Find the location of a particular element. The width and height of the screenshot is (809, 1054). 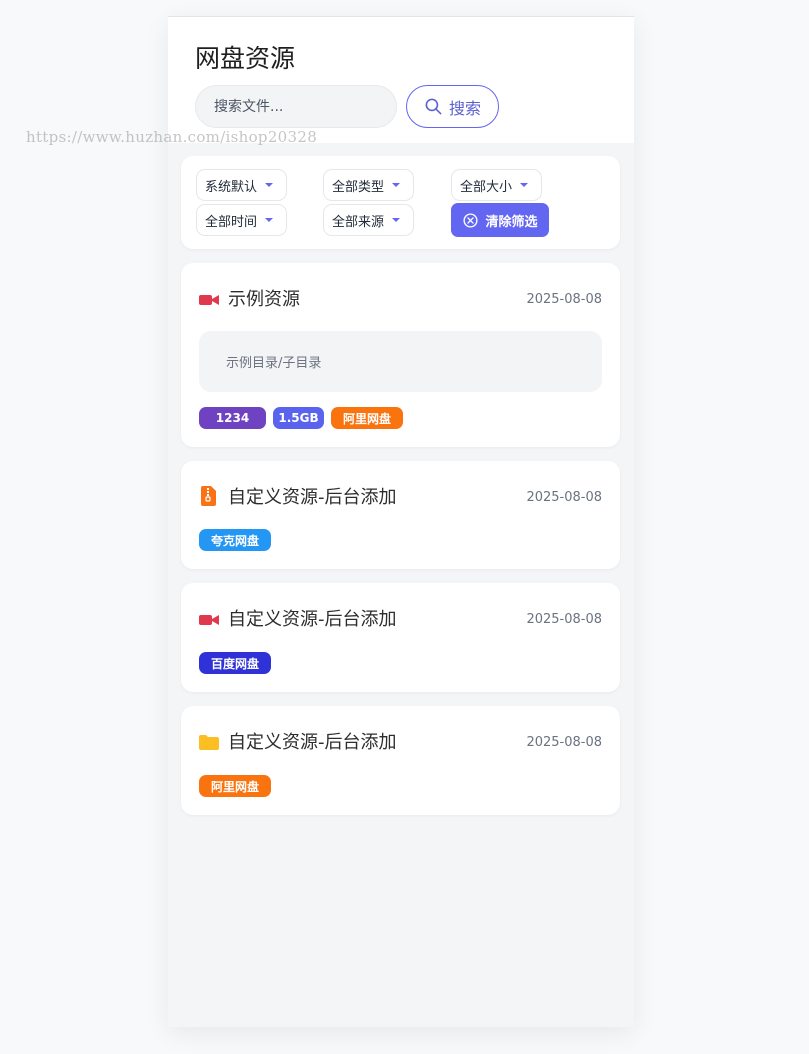

size-dropdown: 全部大小 is located at coordinates (496, 185).